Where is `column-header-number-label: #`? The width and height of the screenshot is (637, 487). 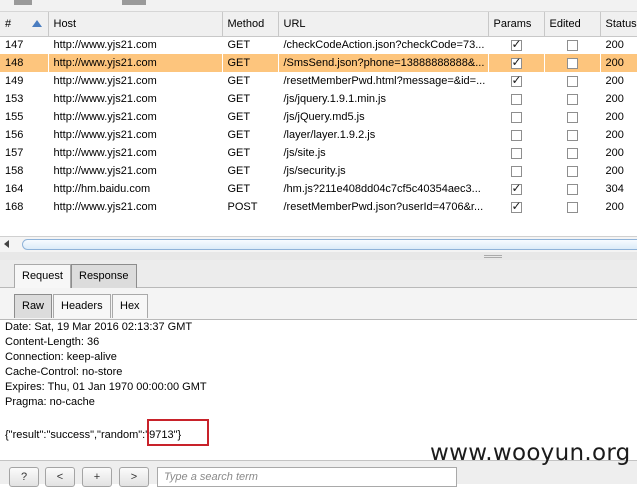
column-header-number-label: # is located at coordinates (8, 23).